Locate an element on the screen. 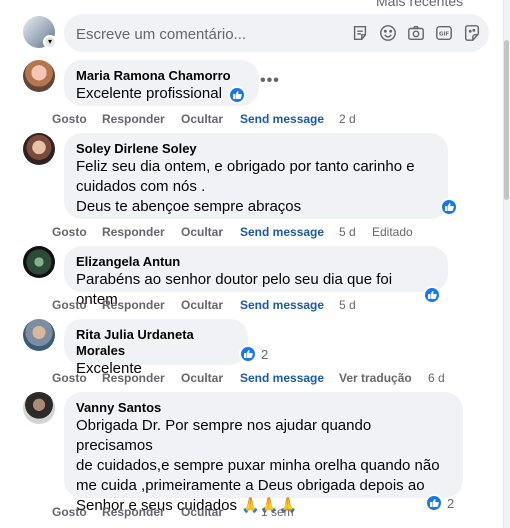  comment-timestamp: 2 d is located at coordinates (347, 119).